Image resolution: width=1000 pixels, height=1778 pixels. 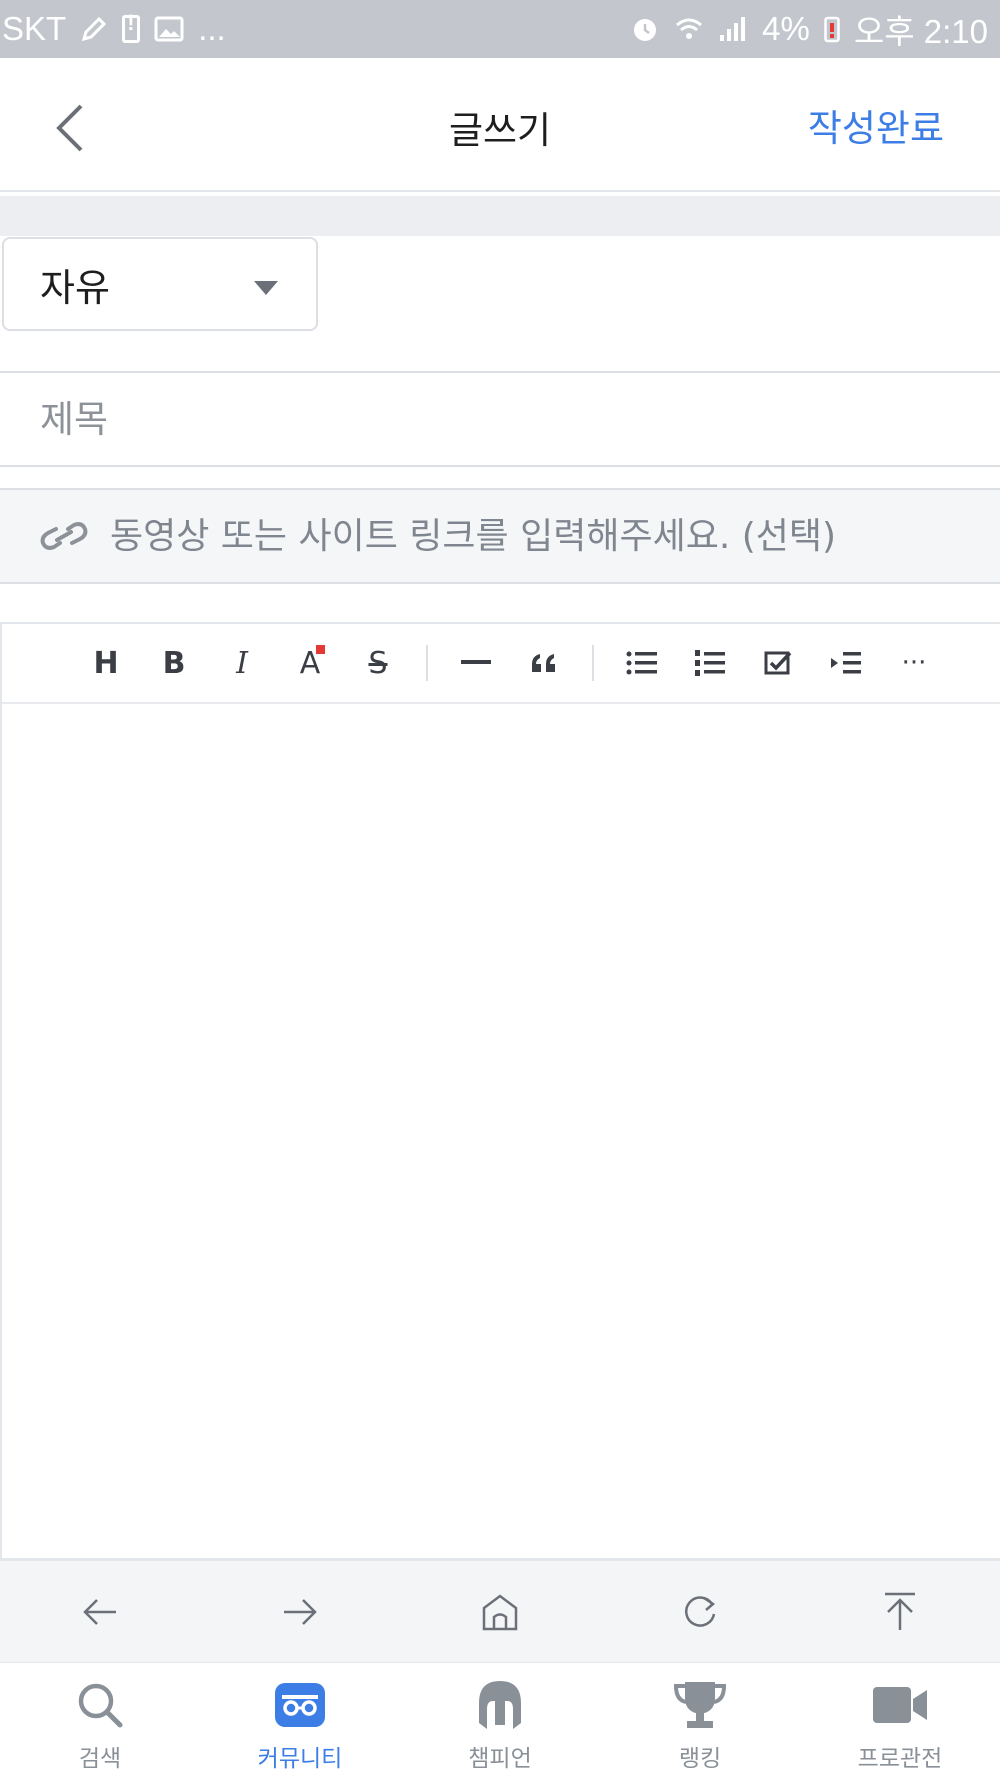 I want to click on quote-button, so click(x=544, y=663).